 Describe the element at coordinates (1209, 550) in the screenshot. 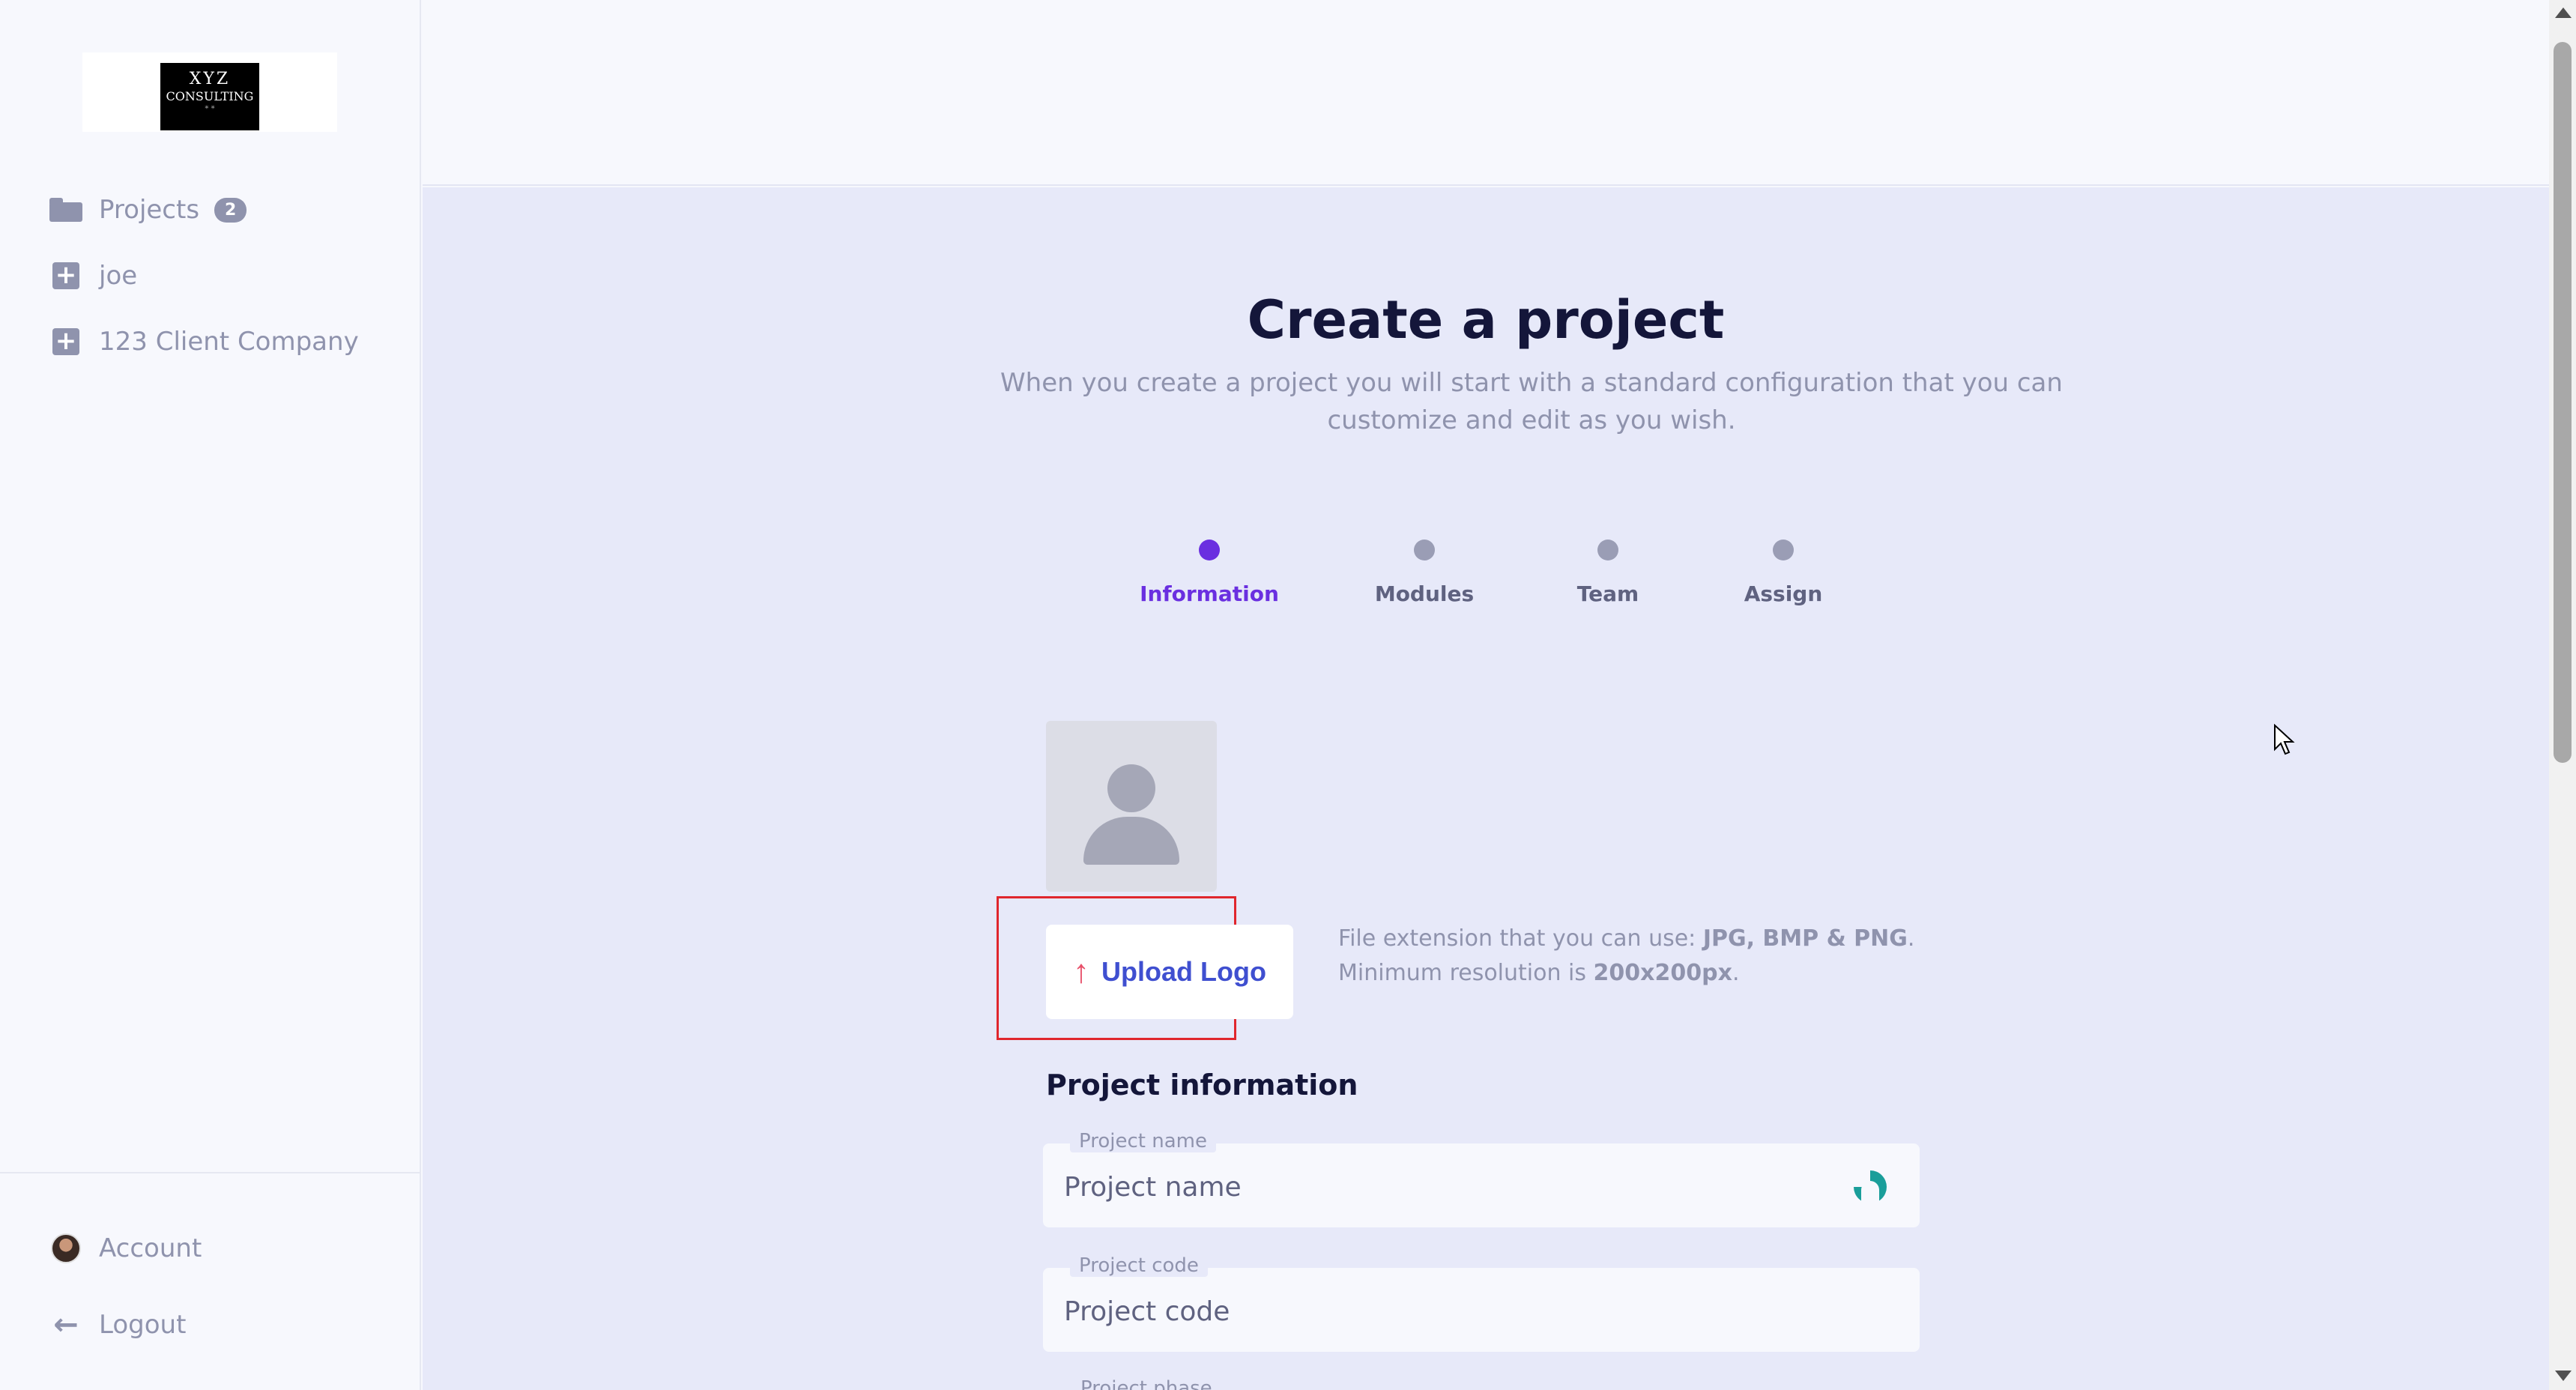

I see `step-dot-active` at that location.